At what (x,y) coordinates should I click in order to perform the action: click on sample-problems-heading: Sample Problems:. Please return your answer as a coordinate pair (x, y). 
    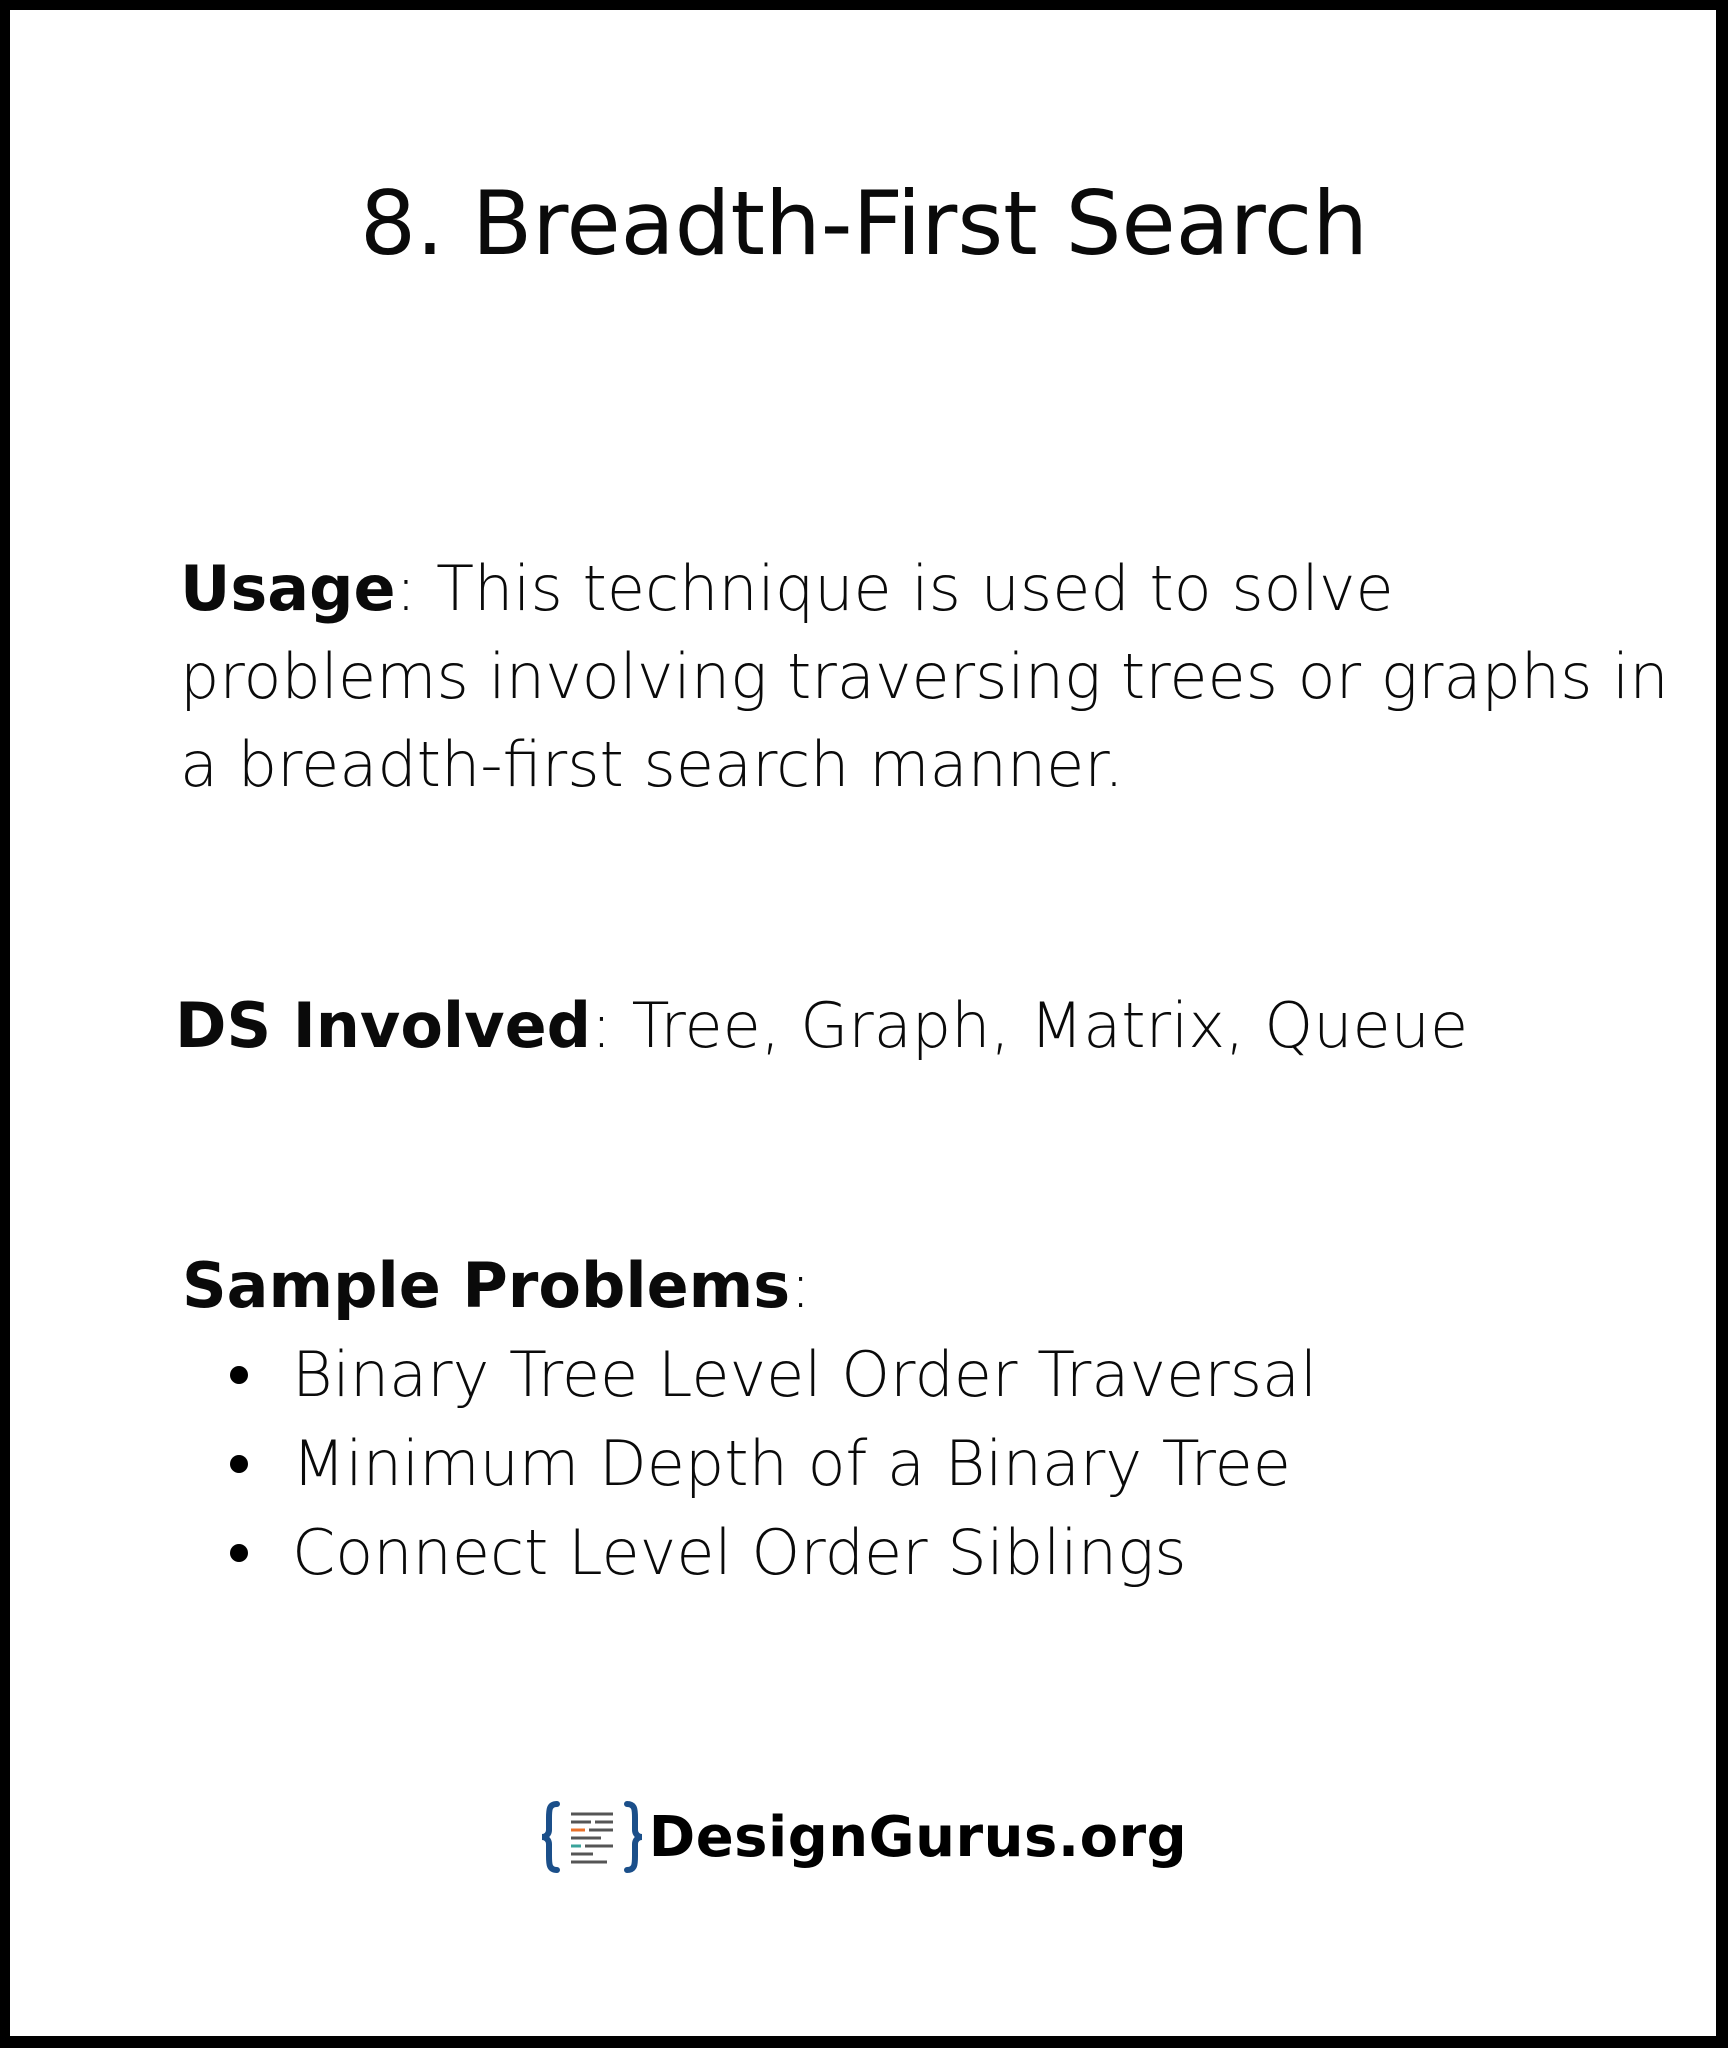
    Looking at the image, I should click on (496, 1286).